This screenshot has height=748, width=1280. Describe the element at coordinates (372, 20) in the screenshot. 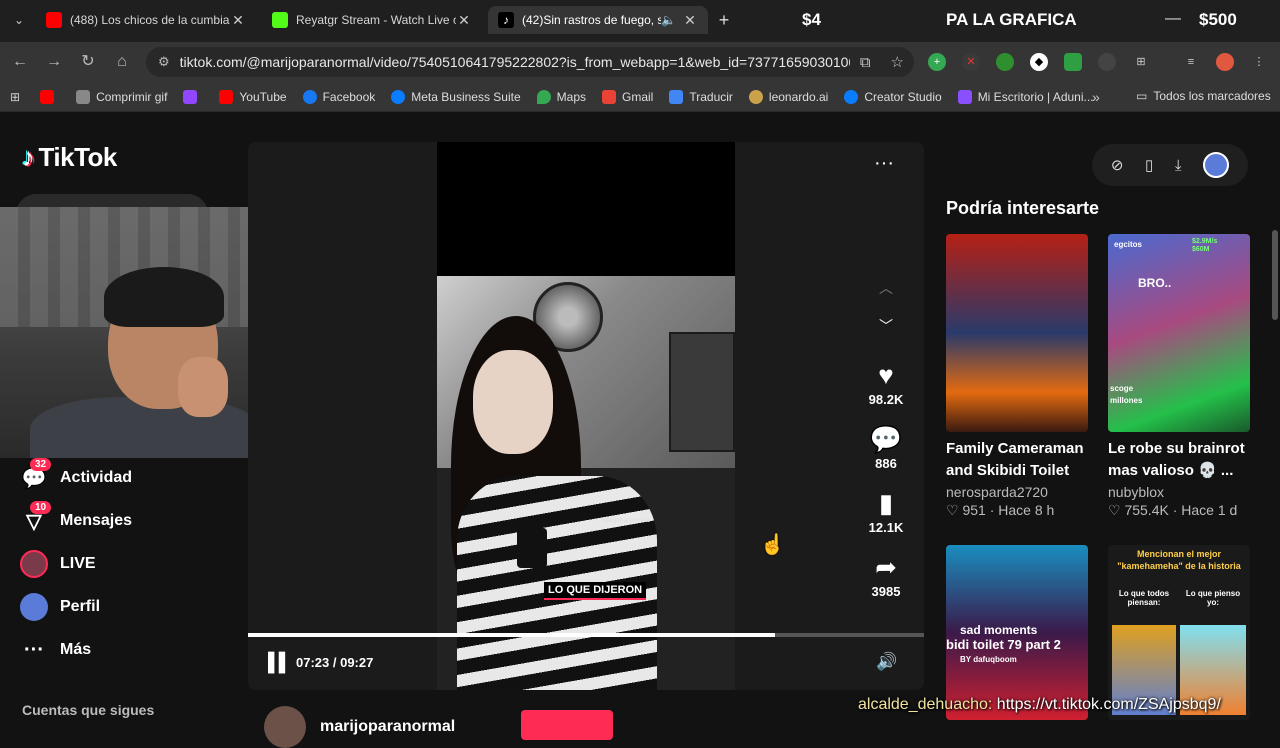

I see `browser-tab-kick: Reyatgr Stream - Watch Live on ✕` at that location.